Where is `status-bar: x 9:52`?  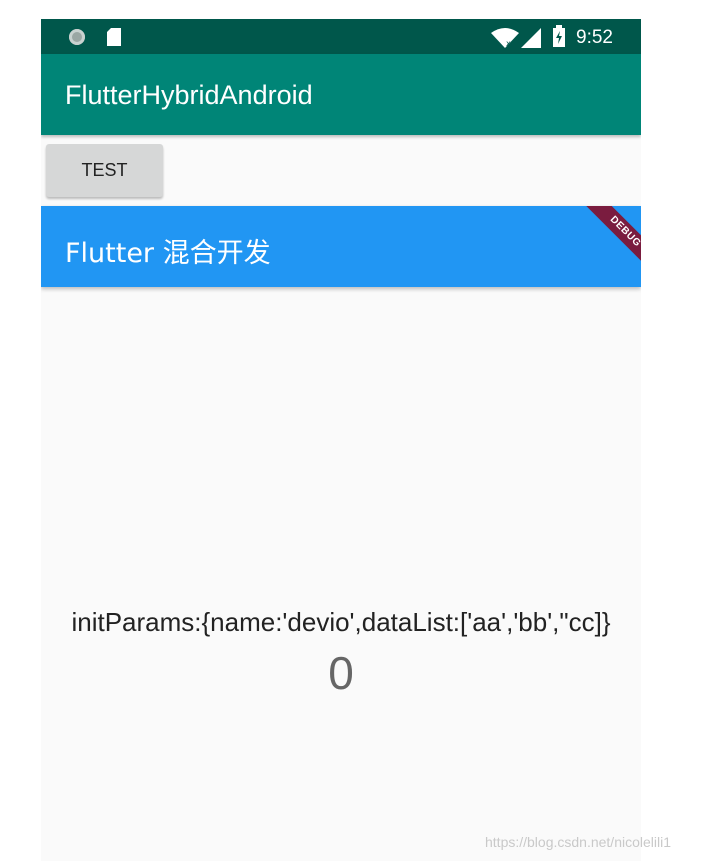
status-bar: x 9:52 is located at coordinates (341, 36).